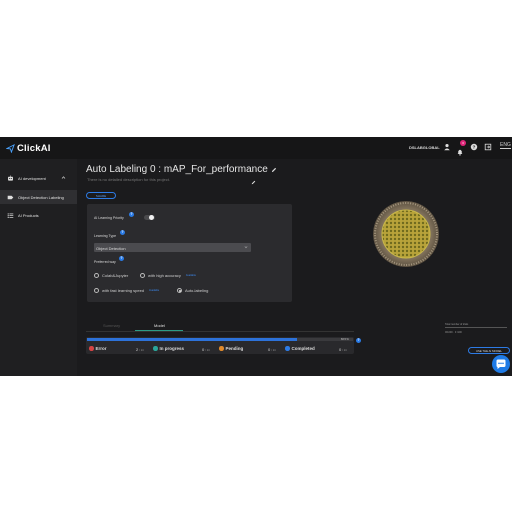 This screenshot has width=512, height=512. I want to click on sidebar-item-ai-products: AI Products, so click(38, 215).